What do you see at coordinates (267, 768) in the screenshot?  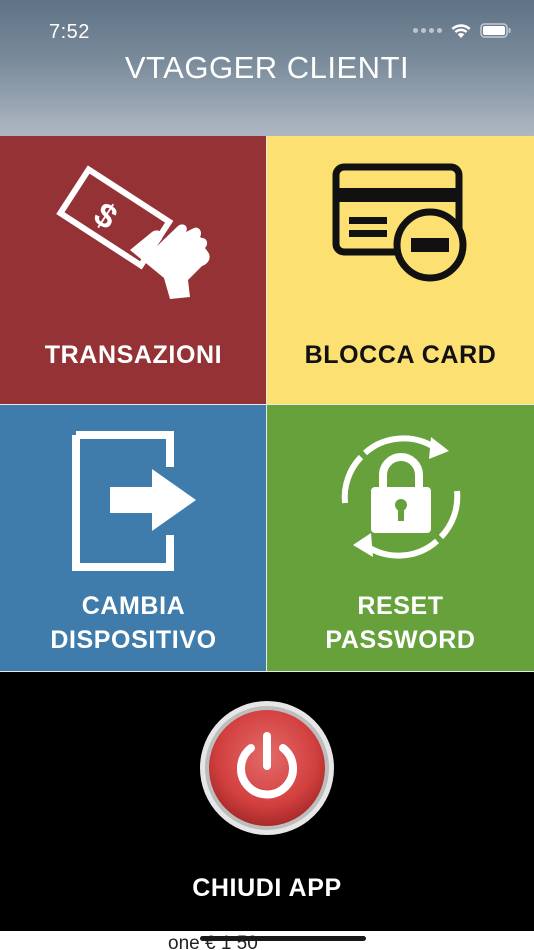 I see `power-button-icon` at bounding box center [267, 768].